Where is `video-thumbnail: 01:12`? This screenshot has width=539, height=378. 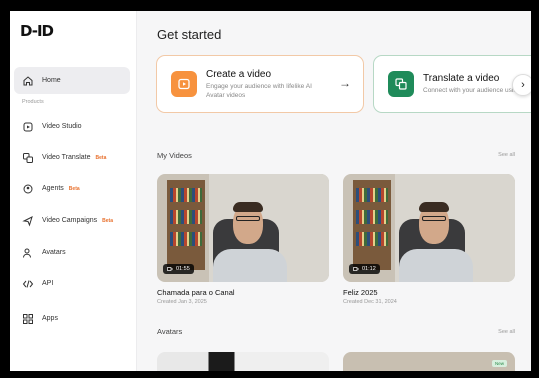 video-thumbnail: 01:12 is located at coordinates (429, 228).